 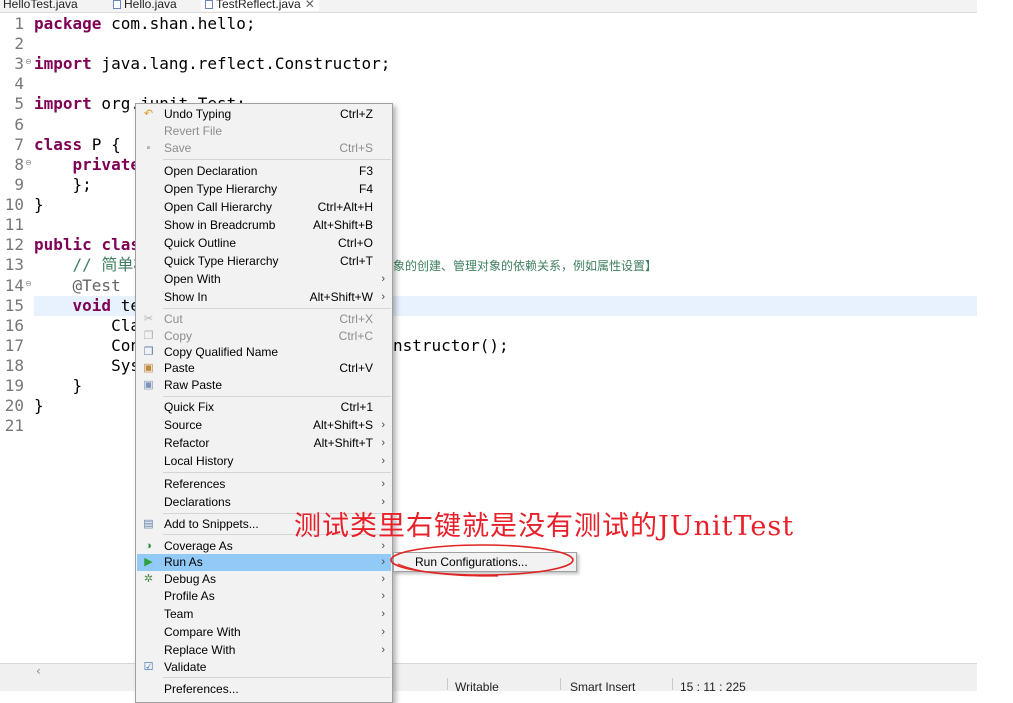 I want to click on menu-item-quick-fix: Quick Fix Ctrl+1, so click(x=264, y=407).